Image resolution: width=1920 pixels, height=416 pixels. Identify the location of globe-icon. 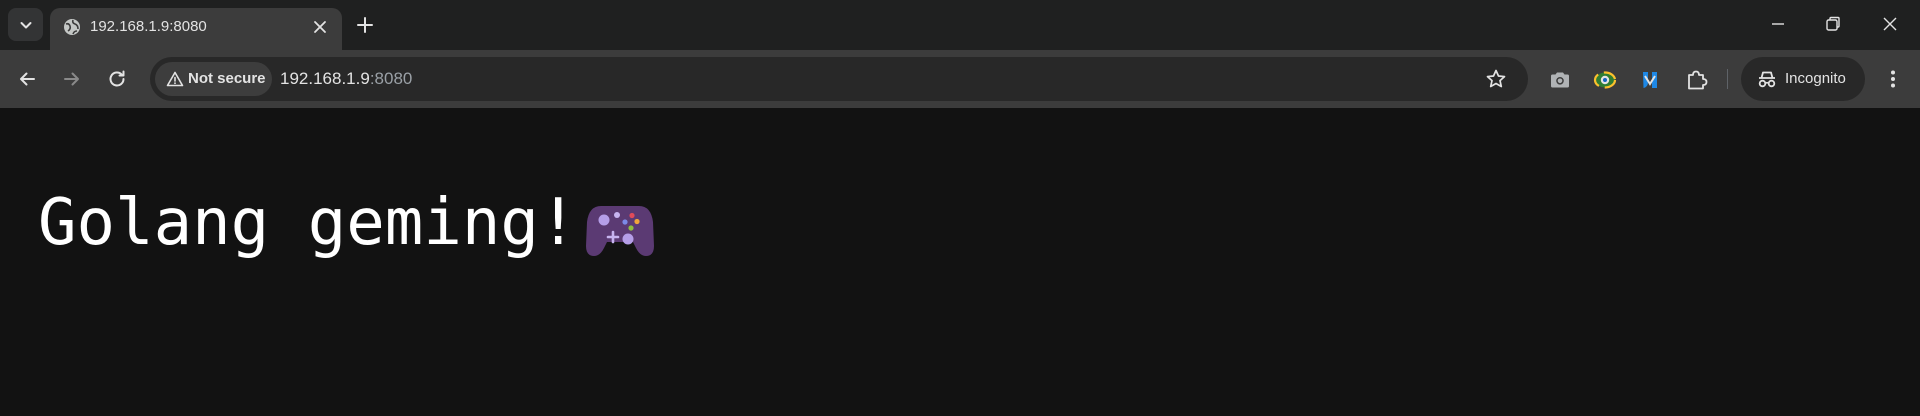
(72, 27).